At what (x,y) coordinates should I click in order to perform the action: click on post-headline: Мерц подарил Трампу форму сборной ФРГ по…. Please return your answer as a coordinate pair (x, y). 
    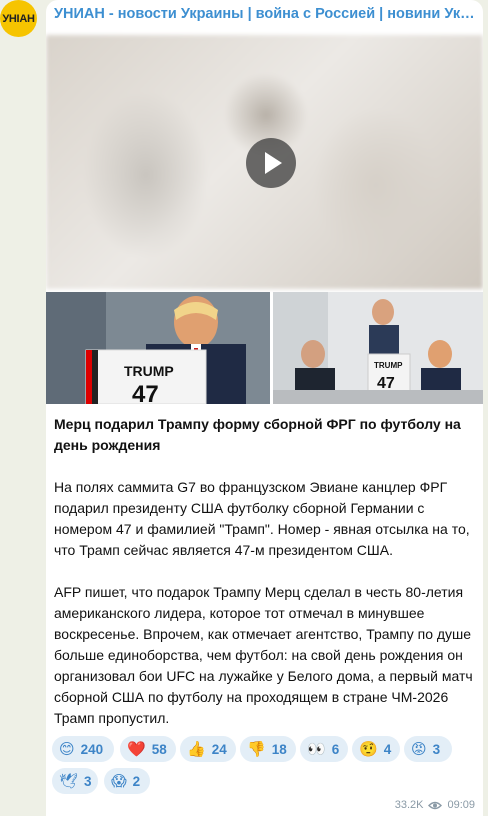
    Looking at the image, I should click on (257, 434).